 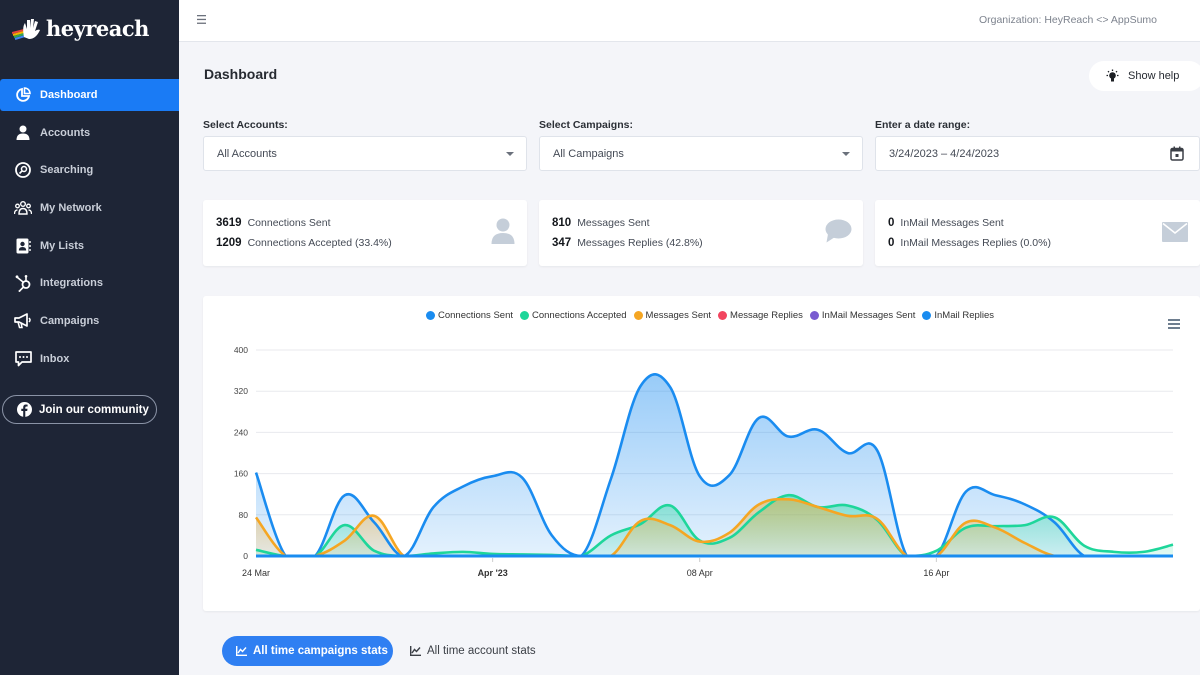 I want to click on join-community-button: Join our community, so click(x=79, y=409).